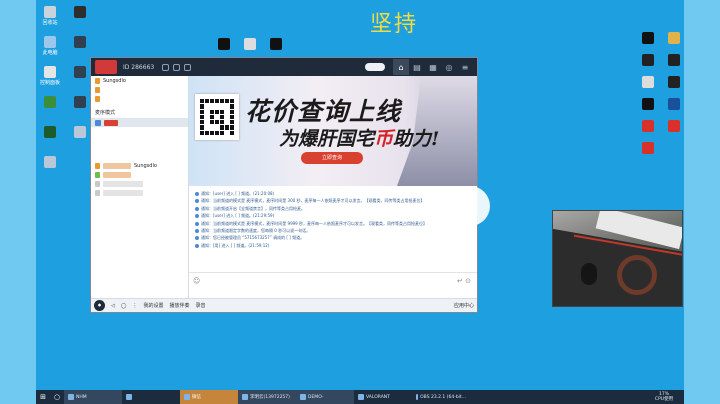  Describe the element at coordinates (433, 67) in the screenshot. I see `grid-tab-icon: ▦` at that location.